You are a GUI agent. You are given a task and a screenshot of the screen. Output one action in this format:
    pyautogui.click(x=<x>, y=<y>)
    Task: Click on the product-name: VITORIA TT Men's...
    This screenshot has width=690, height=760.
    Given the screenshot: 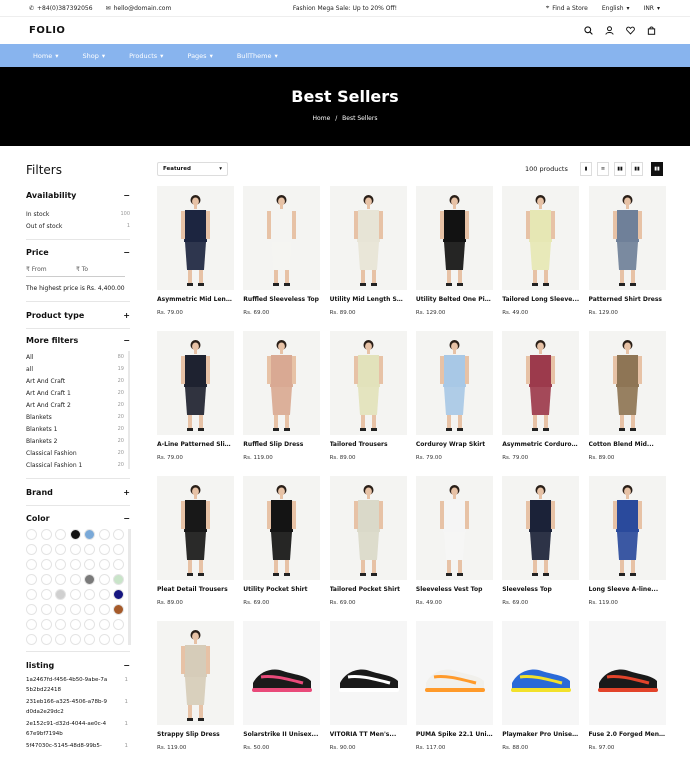 What is the action you would take?
    pyautogui.click(x=368, y=734)
    